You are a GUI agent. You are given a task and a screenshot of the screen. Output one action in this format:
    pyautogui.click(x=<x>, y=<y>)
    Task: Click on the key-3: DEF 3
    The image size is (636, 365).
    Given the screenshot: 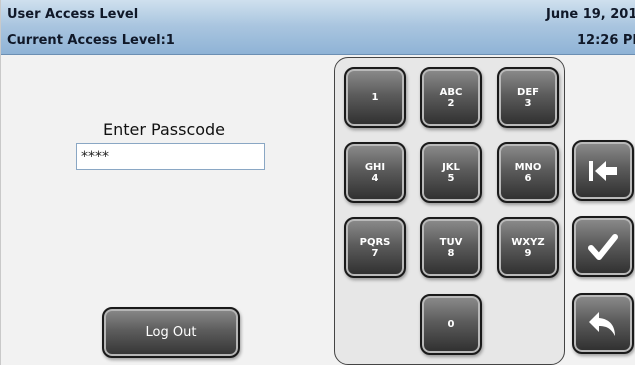 What is the action you would take?
    pyautogui.click(x=528, y=97)
    